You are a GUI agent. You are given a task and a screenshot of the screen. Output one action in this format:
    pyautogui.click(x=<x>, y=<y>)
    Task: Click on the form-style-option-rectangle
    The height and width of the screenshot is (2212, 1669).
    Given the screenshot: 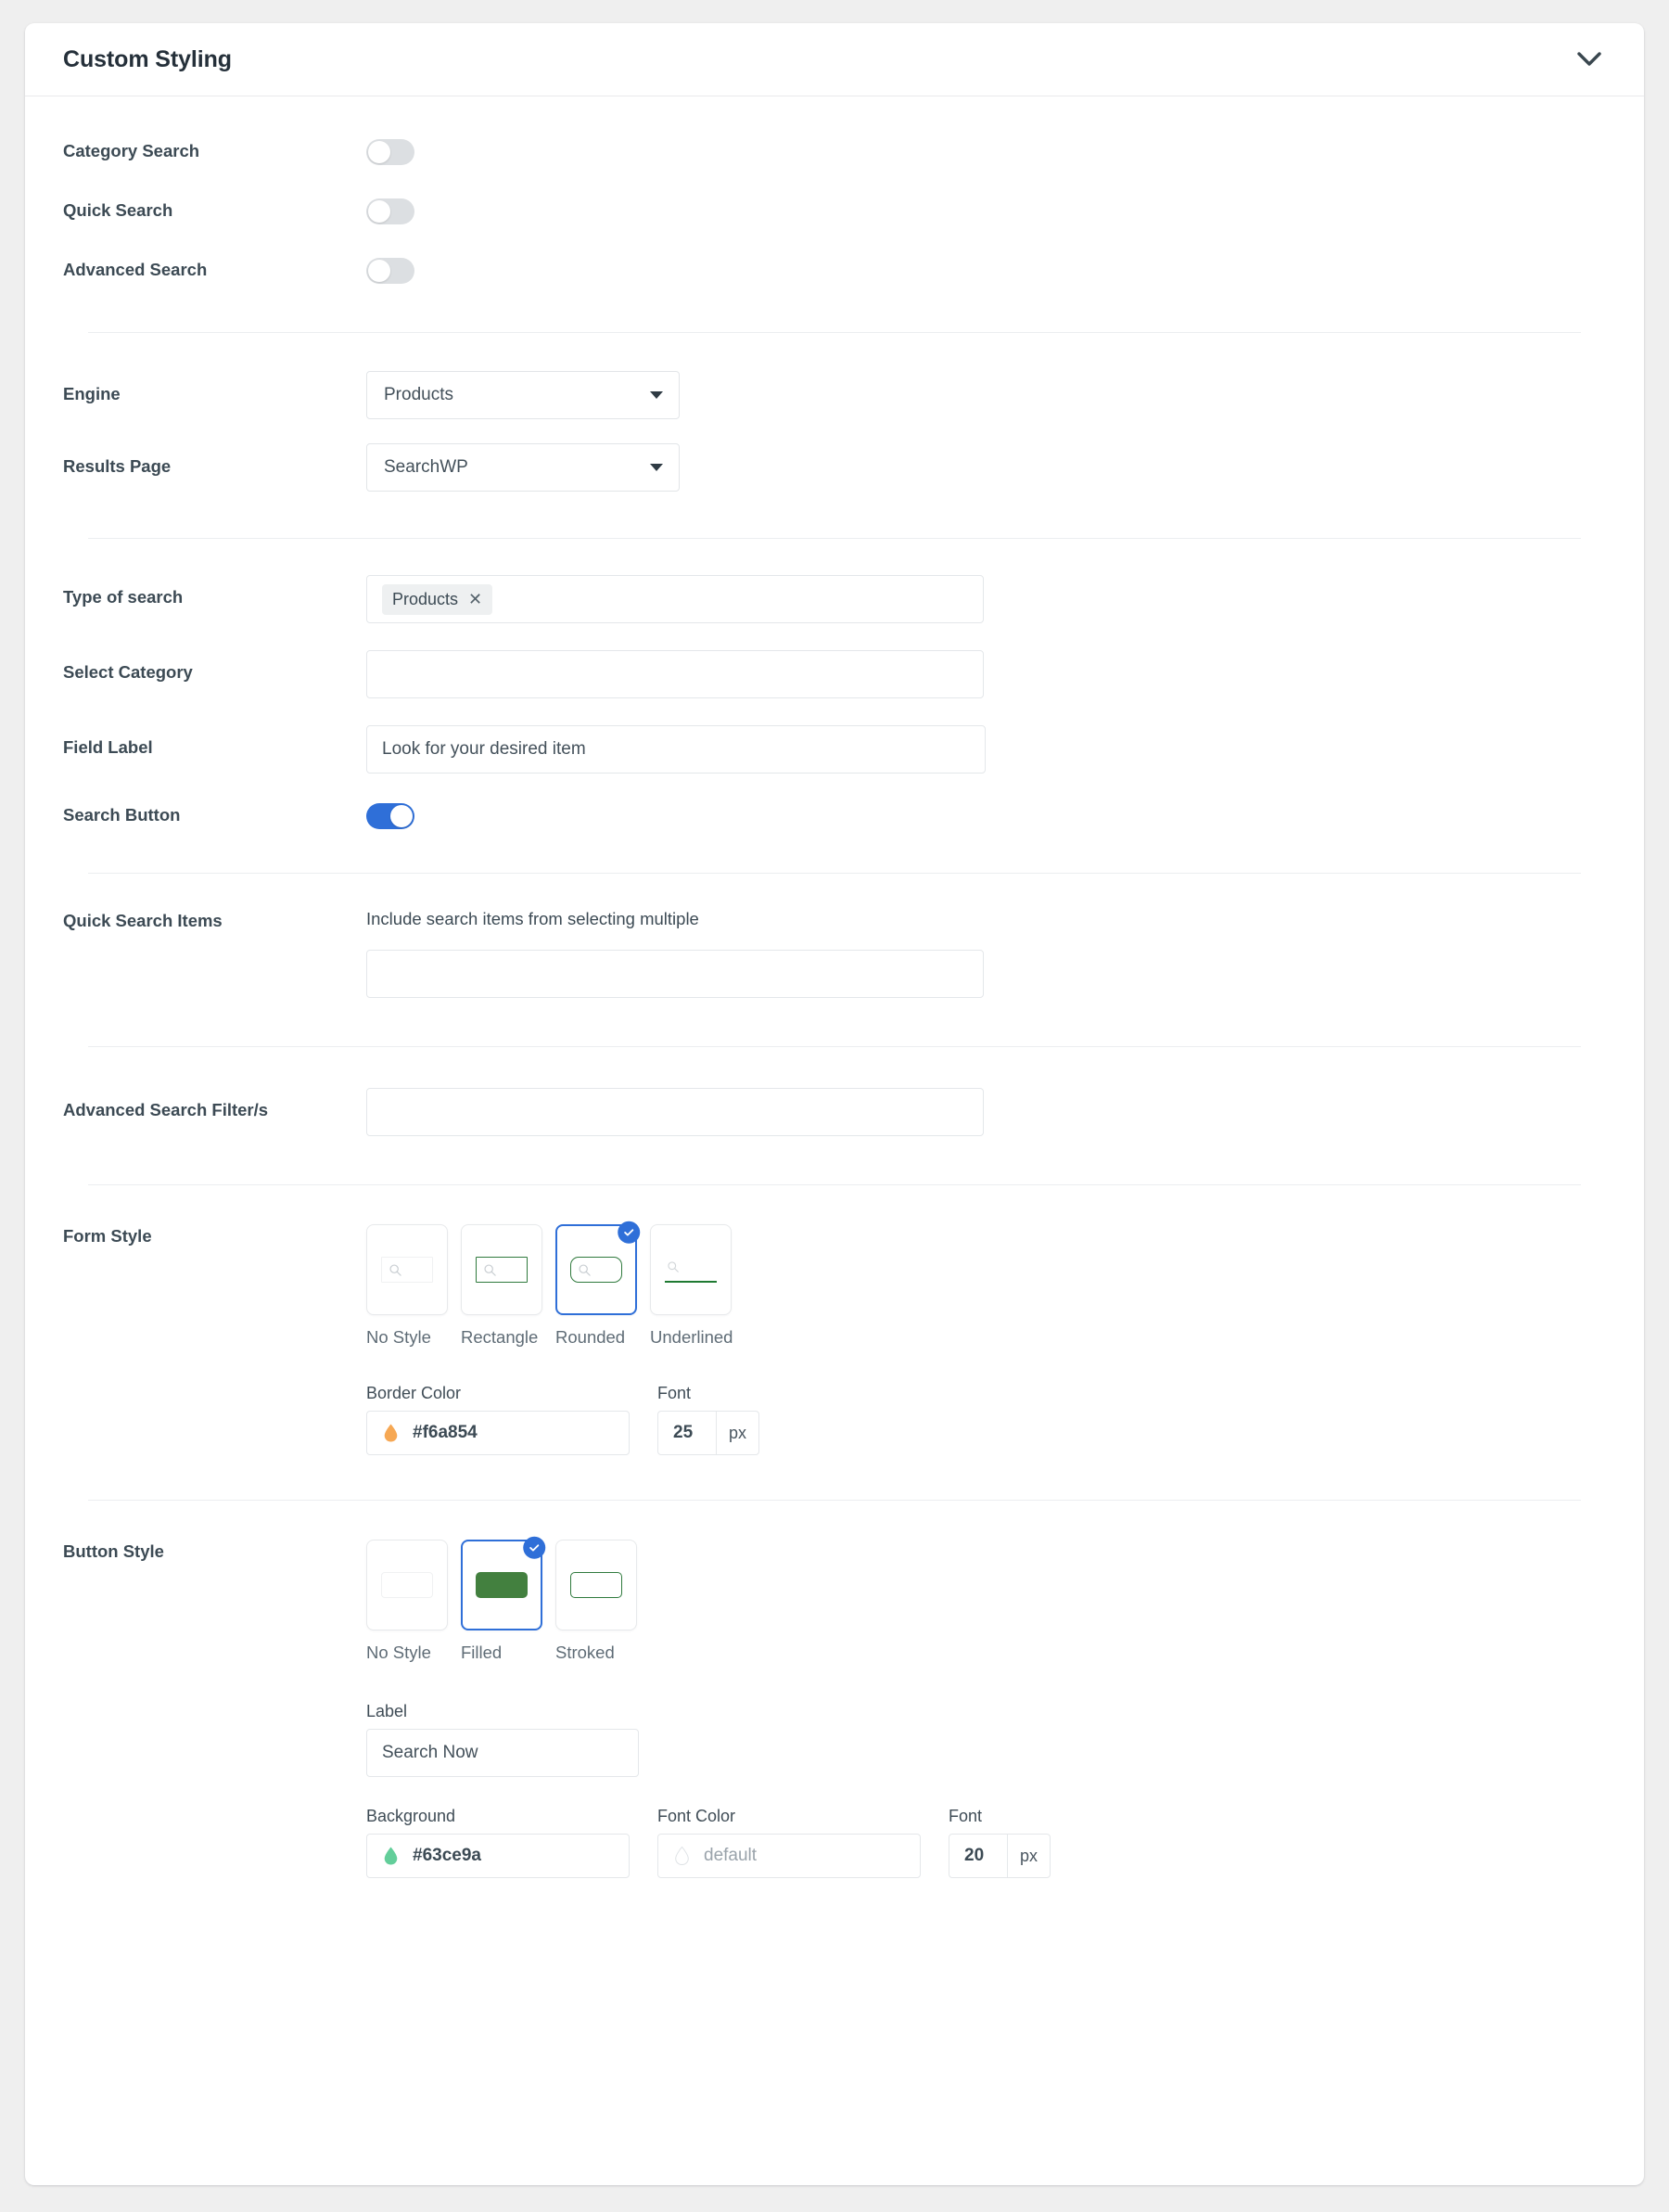 What is the action you would take?
    pyautogui.click(x=501, y=1270)
    